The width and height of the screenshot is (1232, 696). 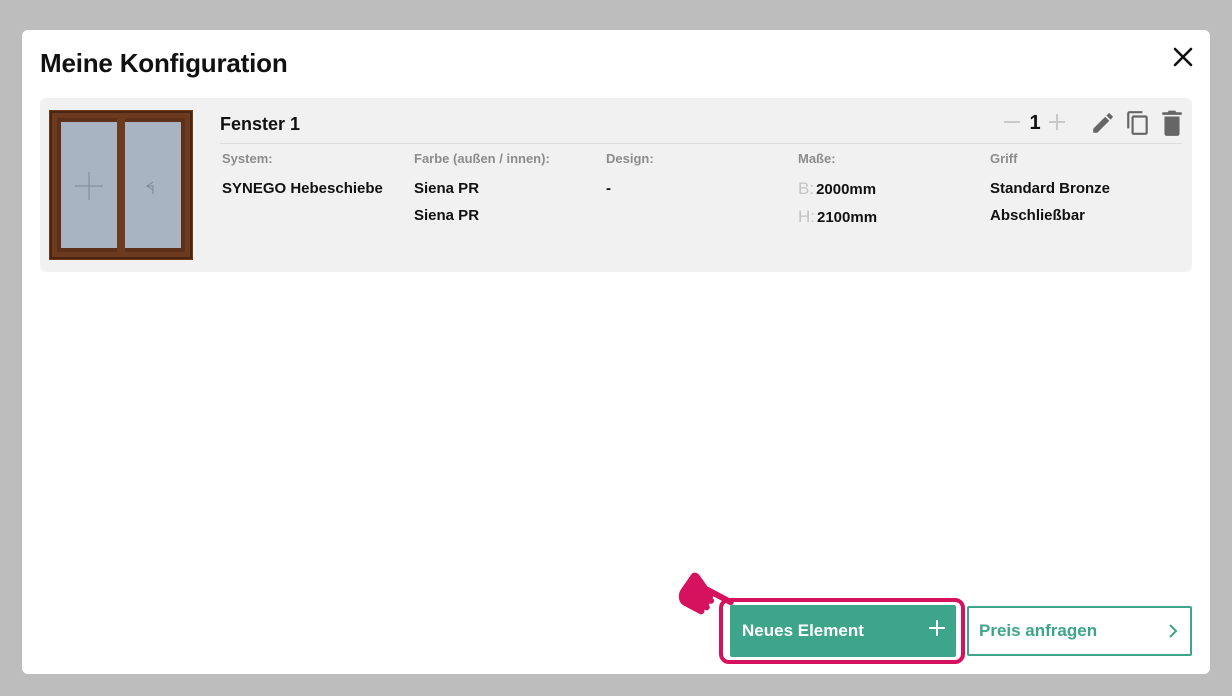 I want to click on system-column: System: SYNEGO Hebeschiebe, so click(x=302, y=176).